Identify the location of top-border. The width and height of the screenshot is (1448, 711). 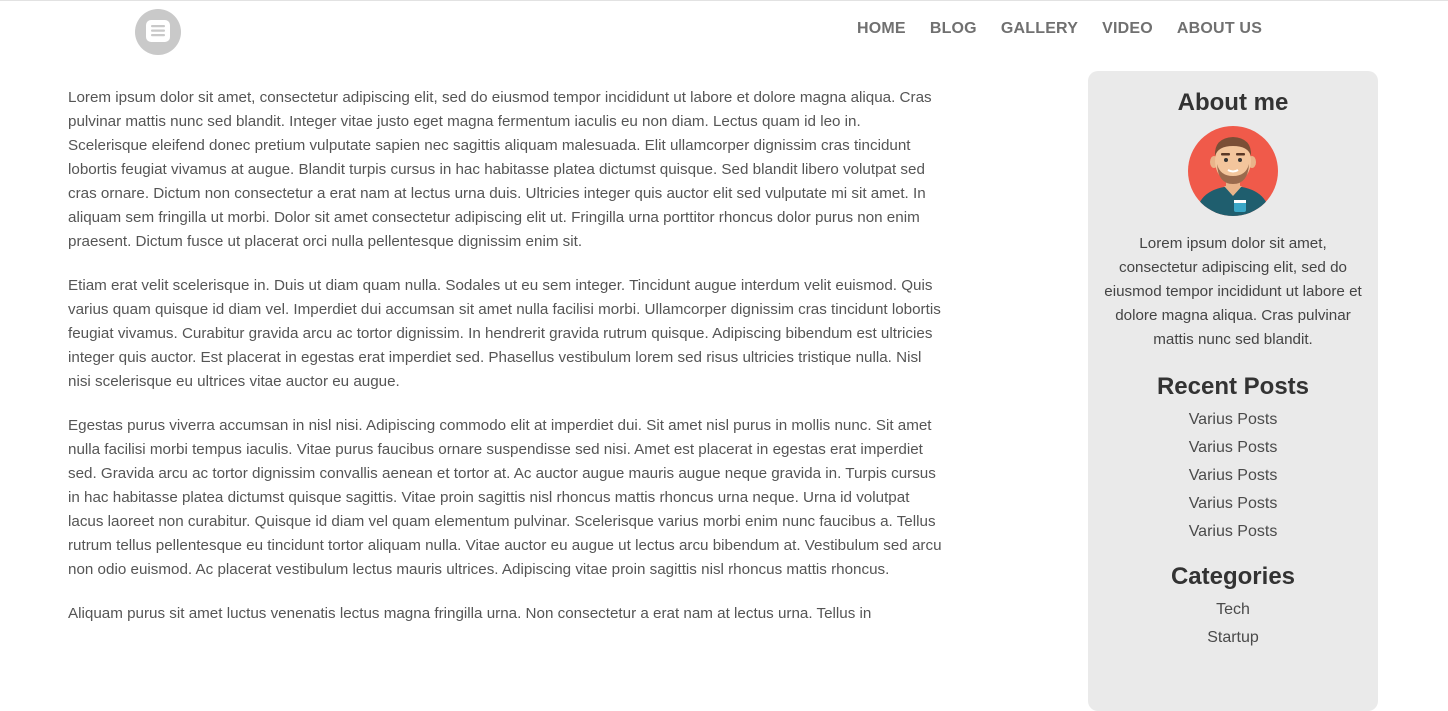
(724, 0).